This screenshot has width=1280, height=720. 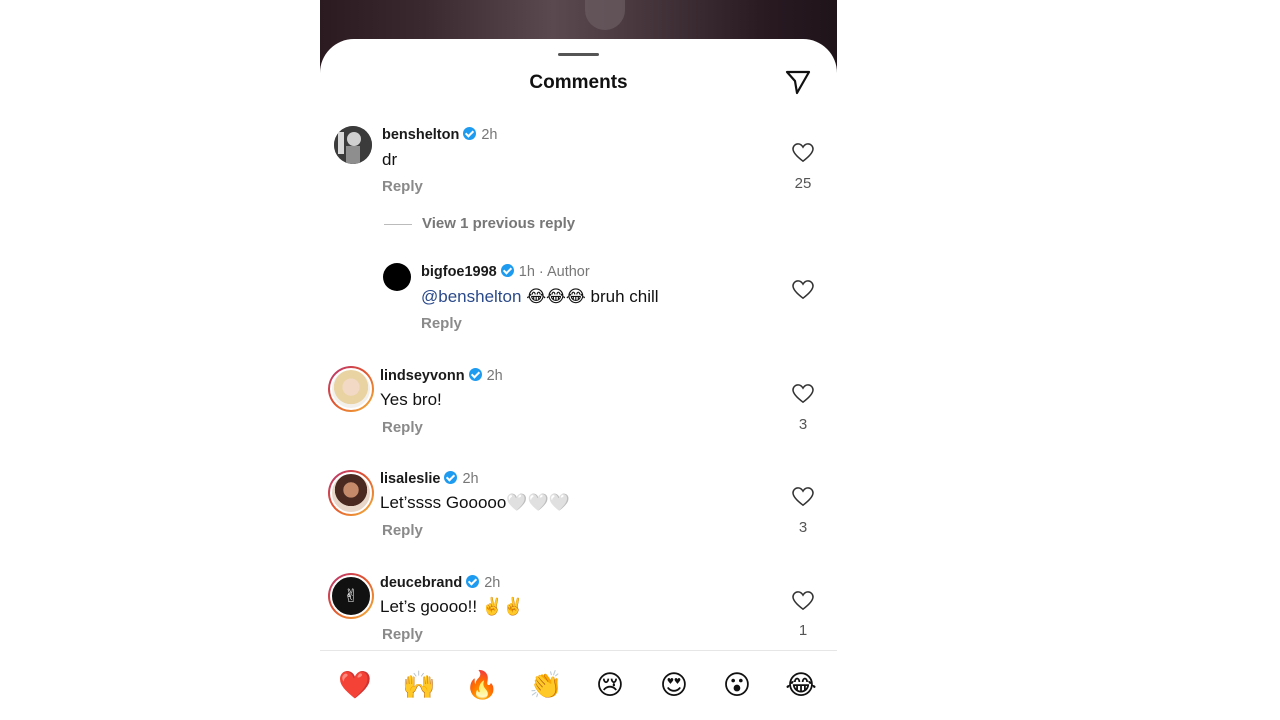 What do you see at coordinates (390, 159) in the screenshot?
I see `comment-text: dr` at bounding box center [390, 159].